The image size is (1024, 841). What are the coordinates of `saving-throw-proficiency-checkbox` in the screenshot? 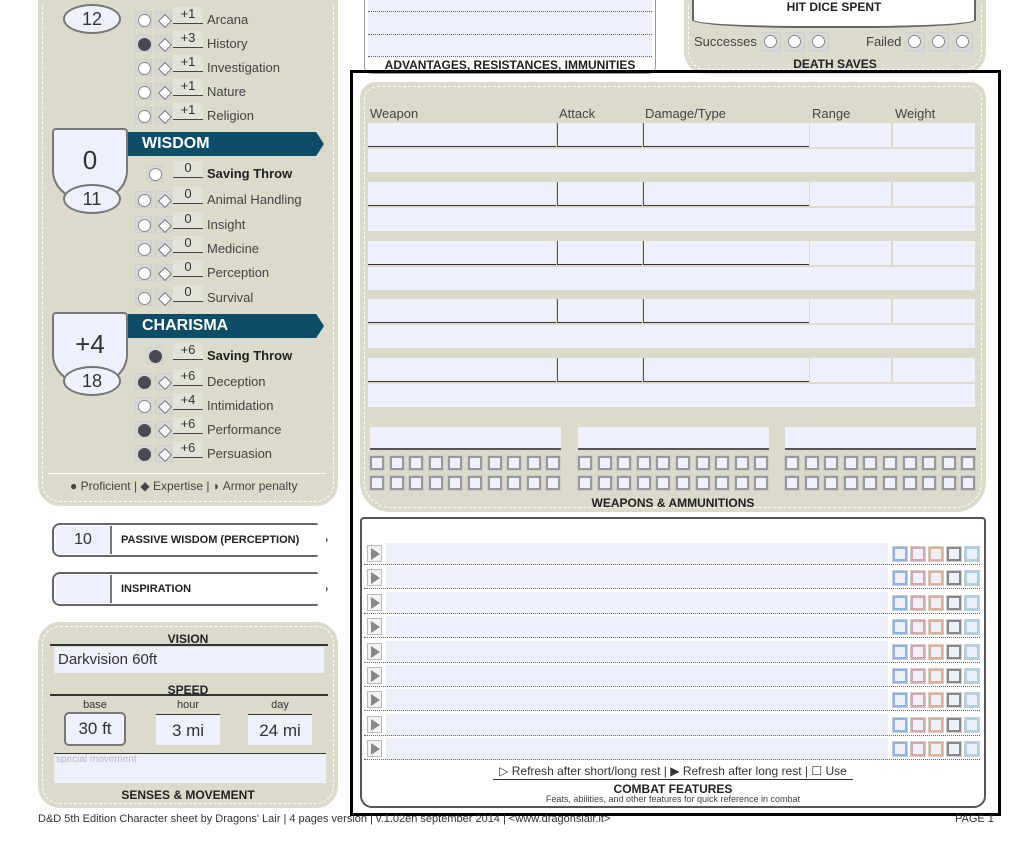 It's located at (154, 355).